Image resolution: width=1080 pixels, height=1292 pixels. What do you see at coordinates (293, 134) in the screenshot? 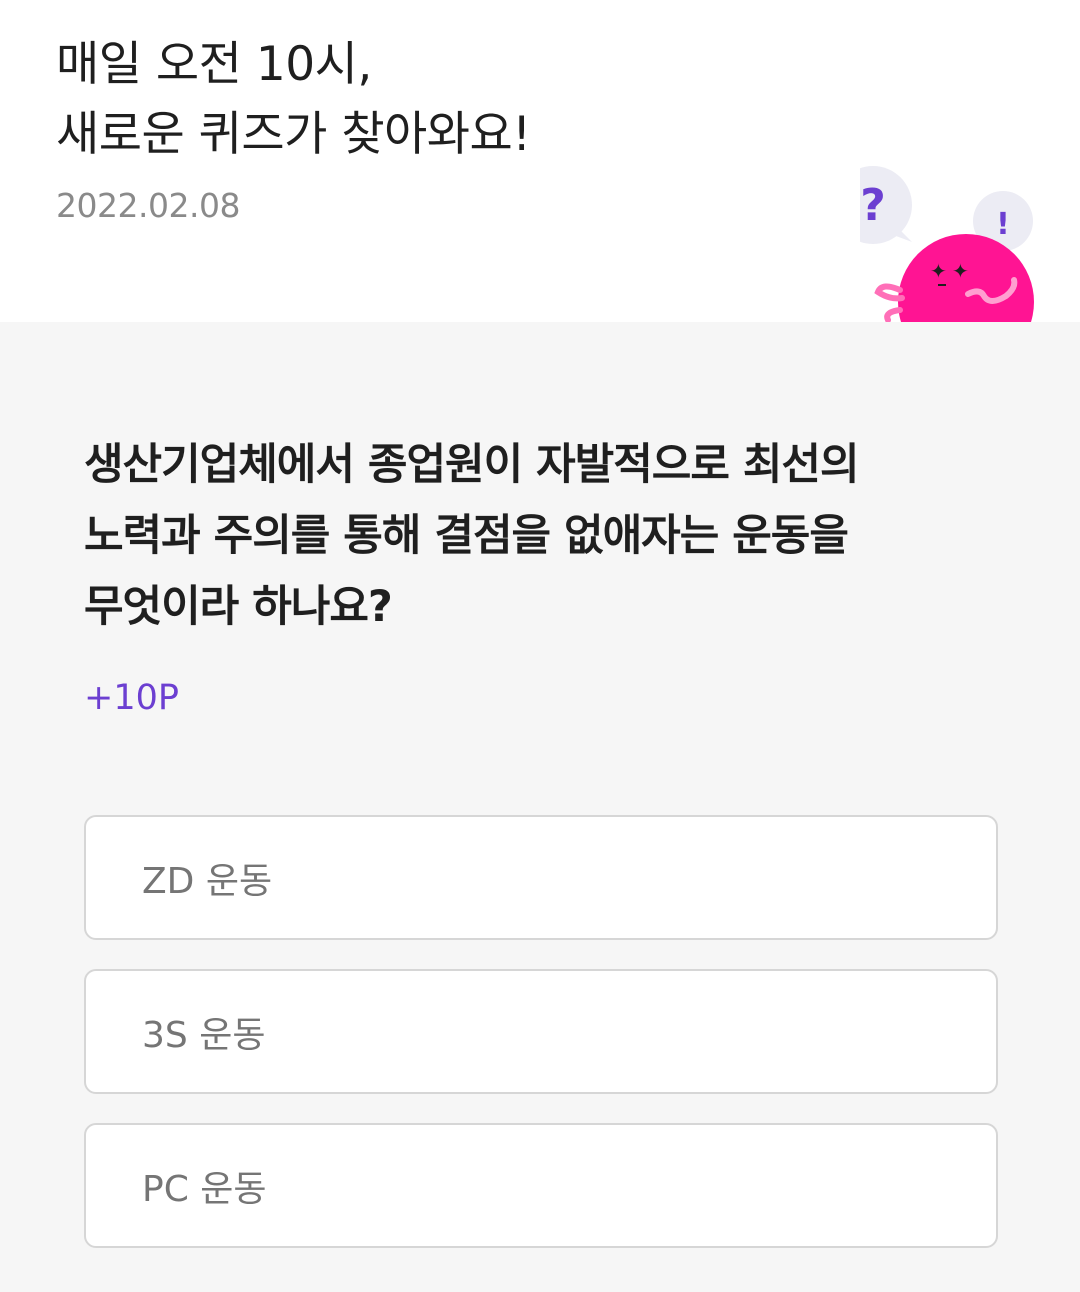
I see `headline-line-2: 새로운 퀴즈가 찾아와요!` at bounding box center [293, 134].